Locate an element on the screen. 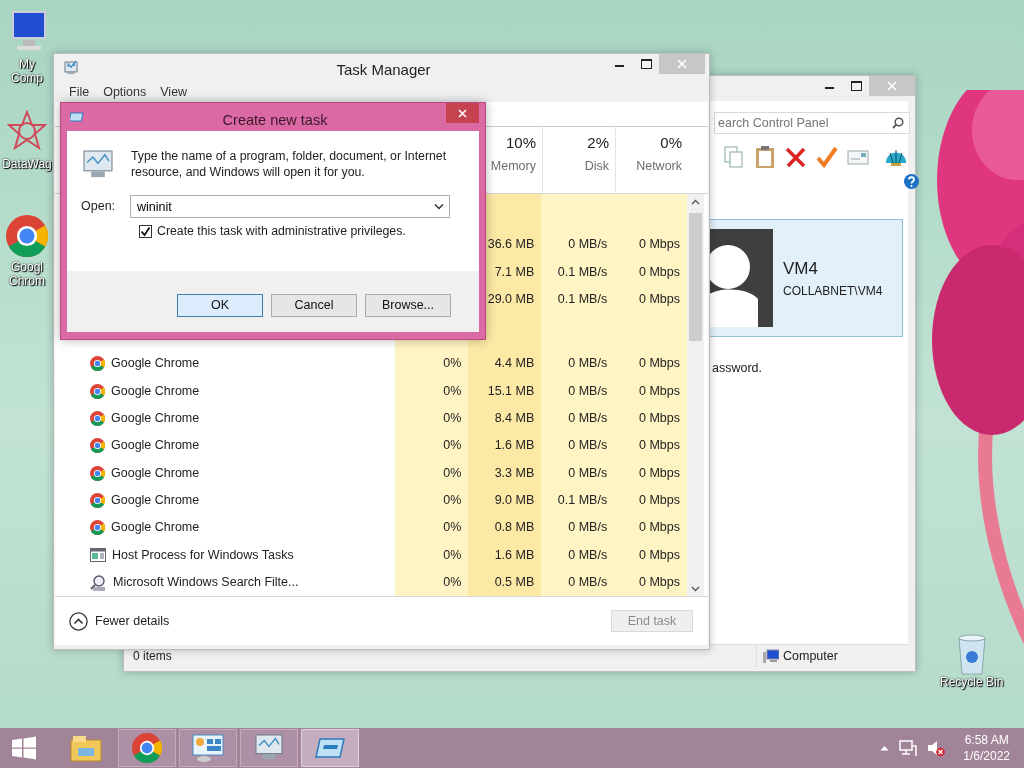 This screenshot has width=1024, height=768. dialog-button: OK is located at coordinates (220, 305).